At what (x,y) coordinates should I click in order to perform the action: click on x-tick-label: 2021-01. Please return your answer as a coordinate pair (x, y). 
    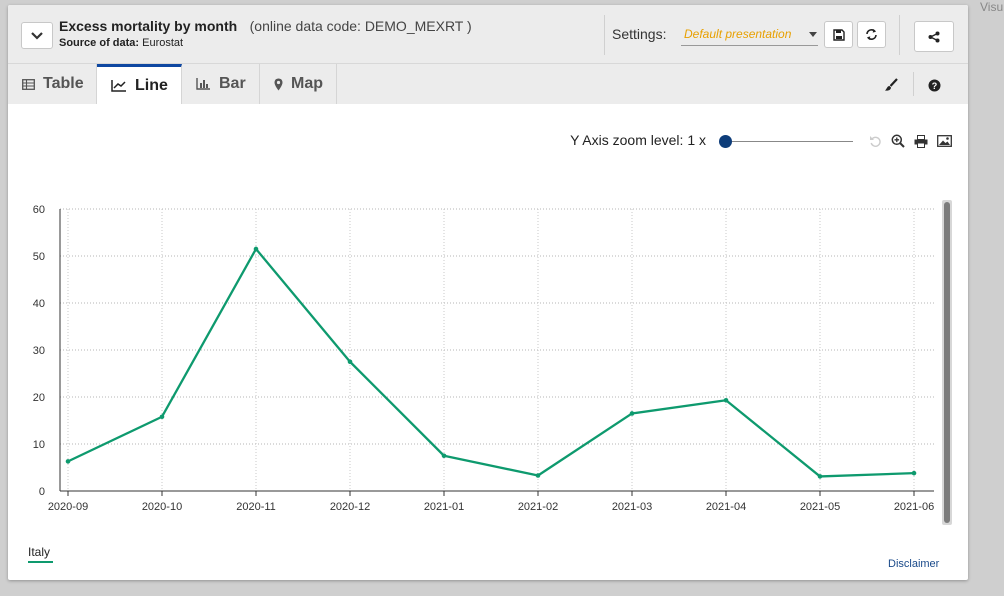
    Looking at the image, I should click on (444, 507).